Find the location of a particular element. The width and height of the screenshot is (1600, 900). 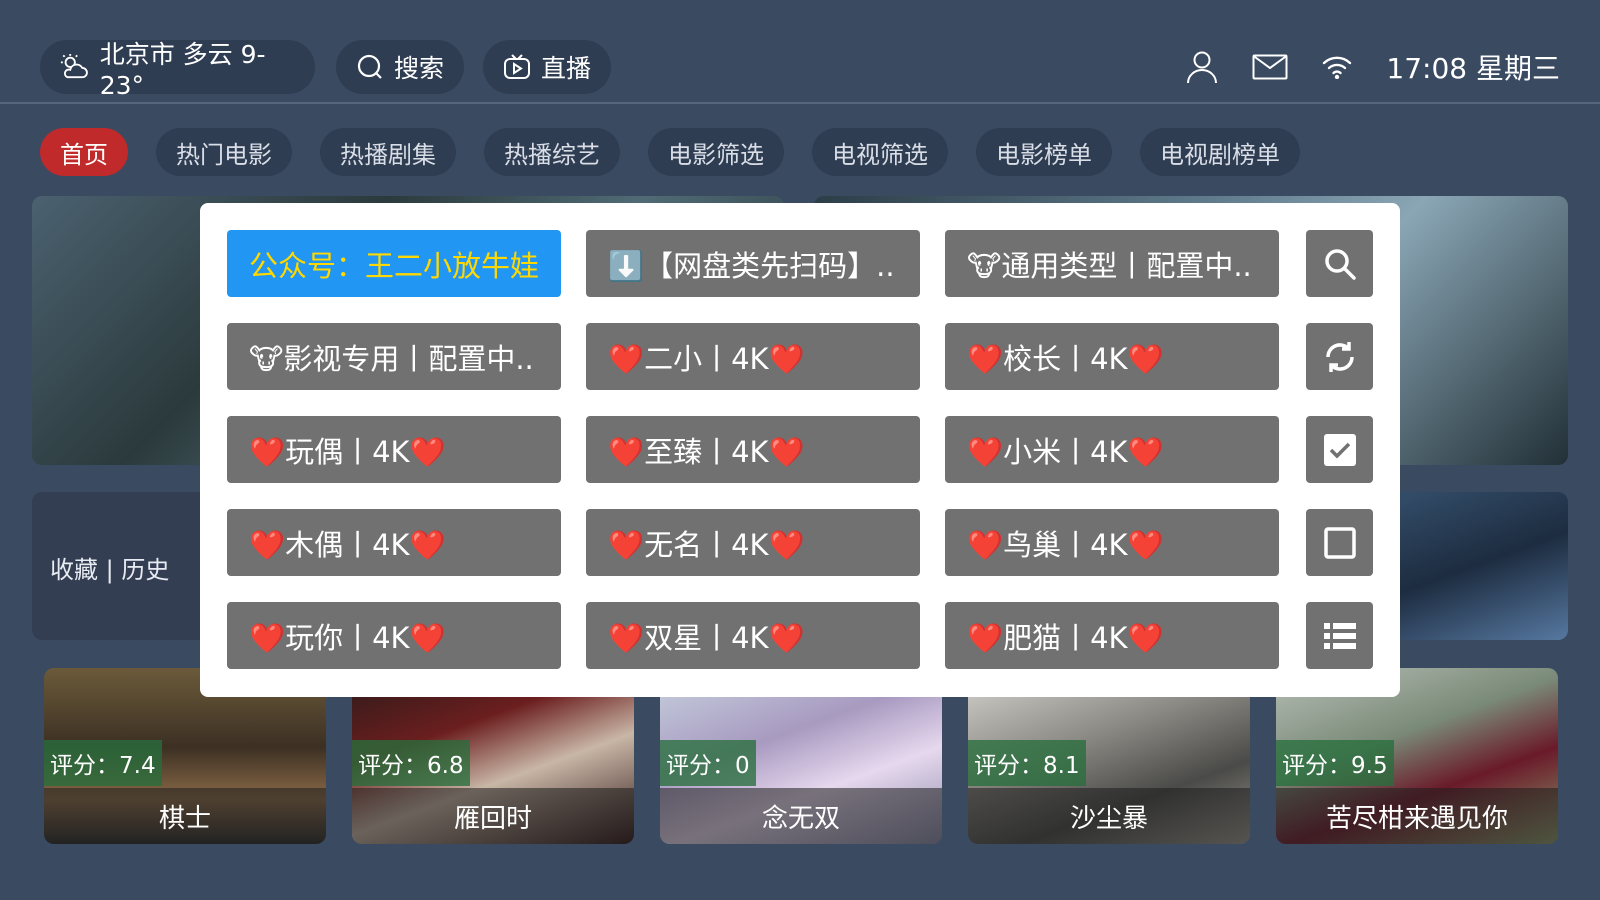

source-button: ❤️无名丨4K❤️ is located at coordinates (753, 542).